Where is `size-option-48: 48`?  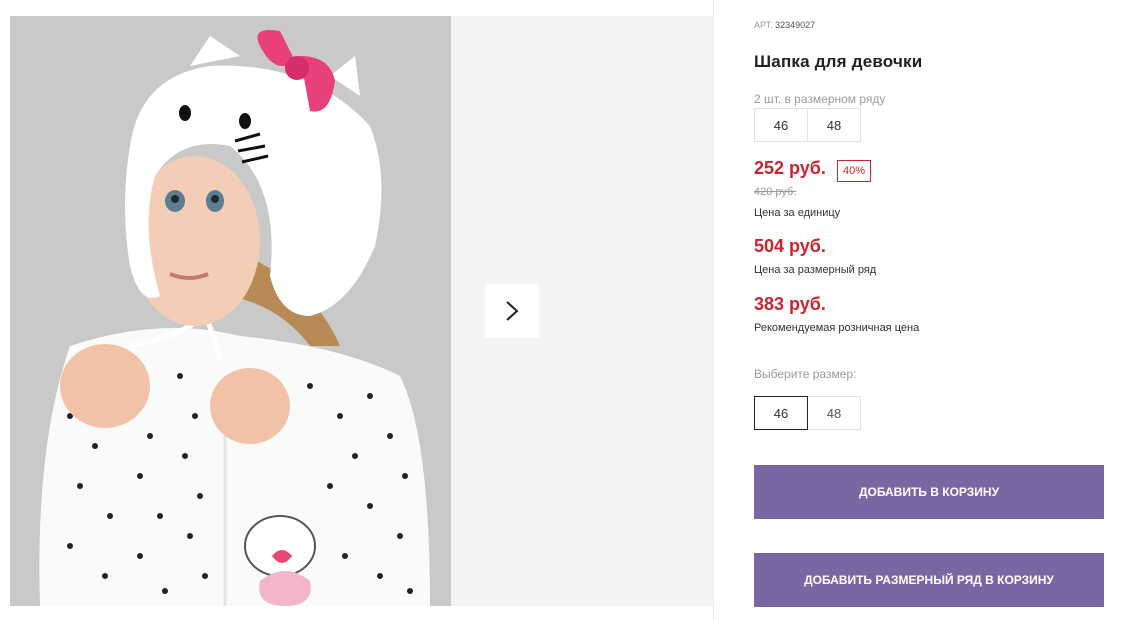 size-option-48: 48 is located at coordinates (834, 413).